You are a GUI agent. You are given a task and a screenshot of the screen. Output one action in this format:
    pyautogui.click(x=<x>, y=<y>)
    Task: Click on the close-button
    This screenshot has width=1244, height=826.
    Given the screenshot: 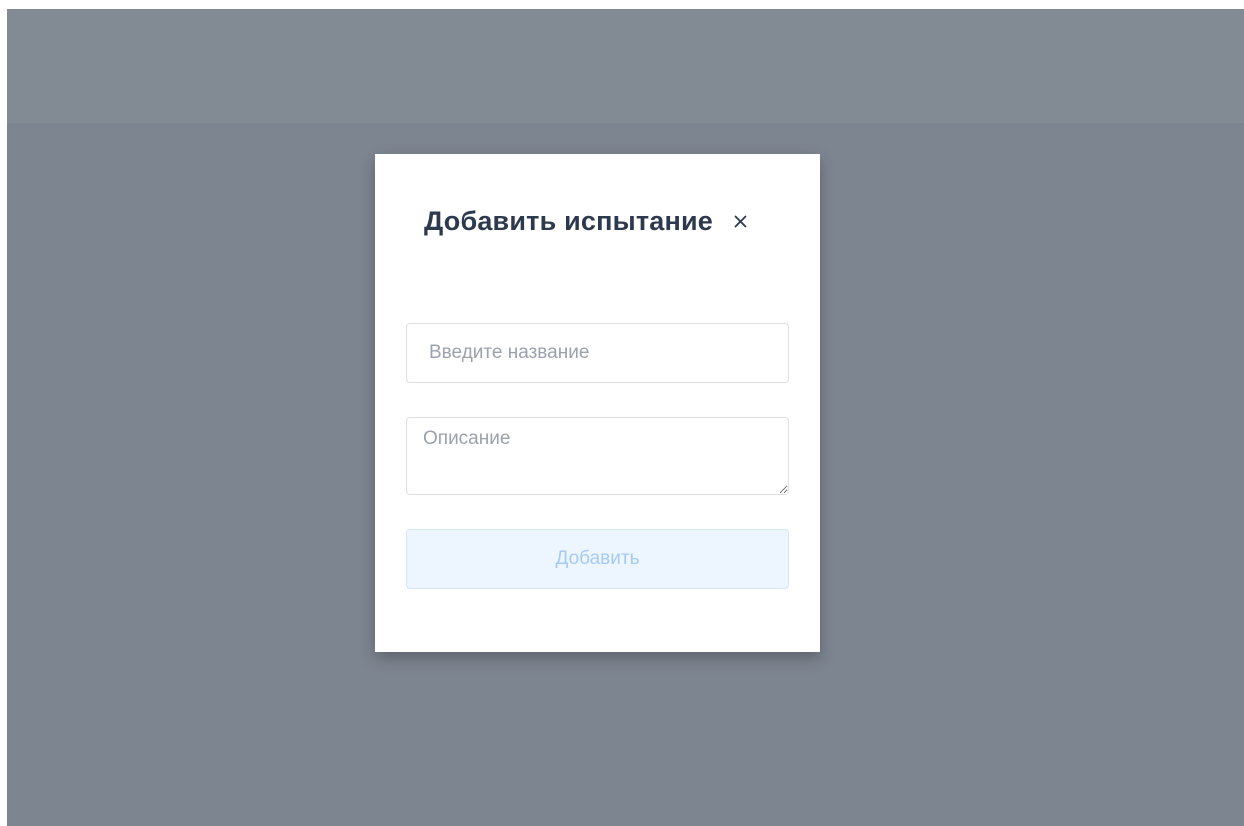 What is the action you would take?
    pyautogui.click(x=740, y=222)
    